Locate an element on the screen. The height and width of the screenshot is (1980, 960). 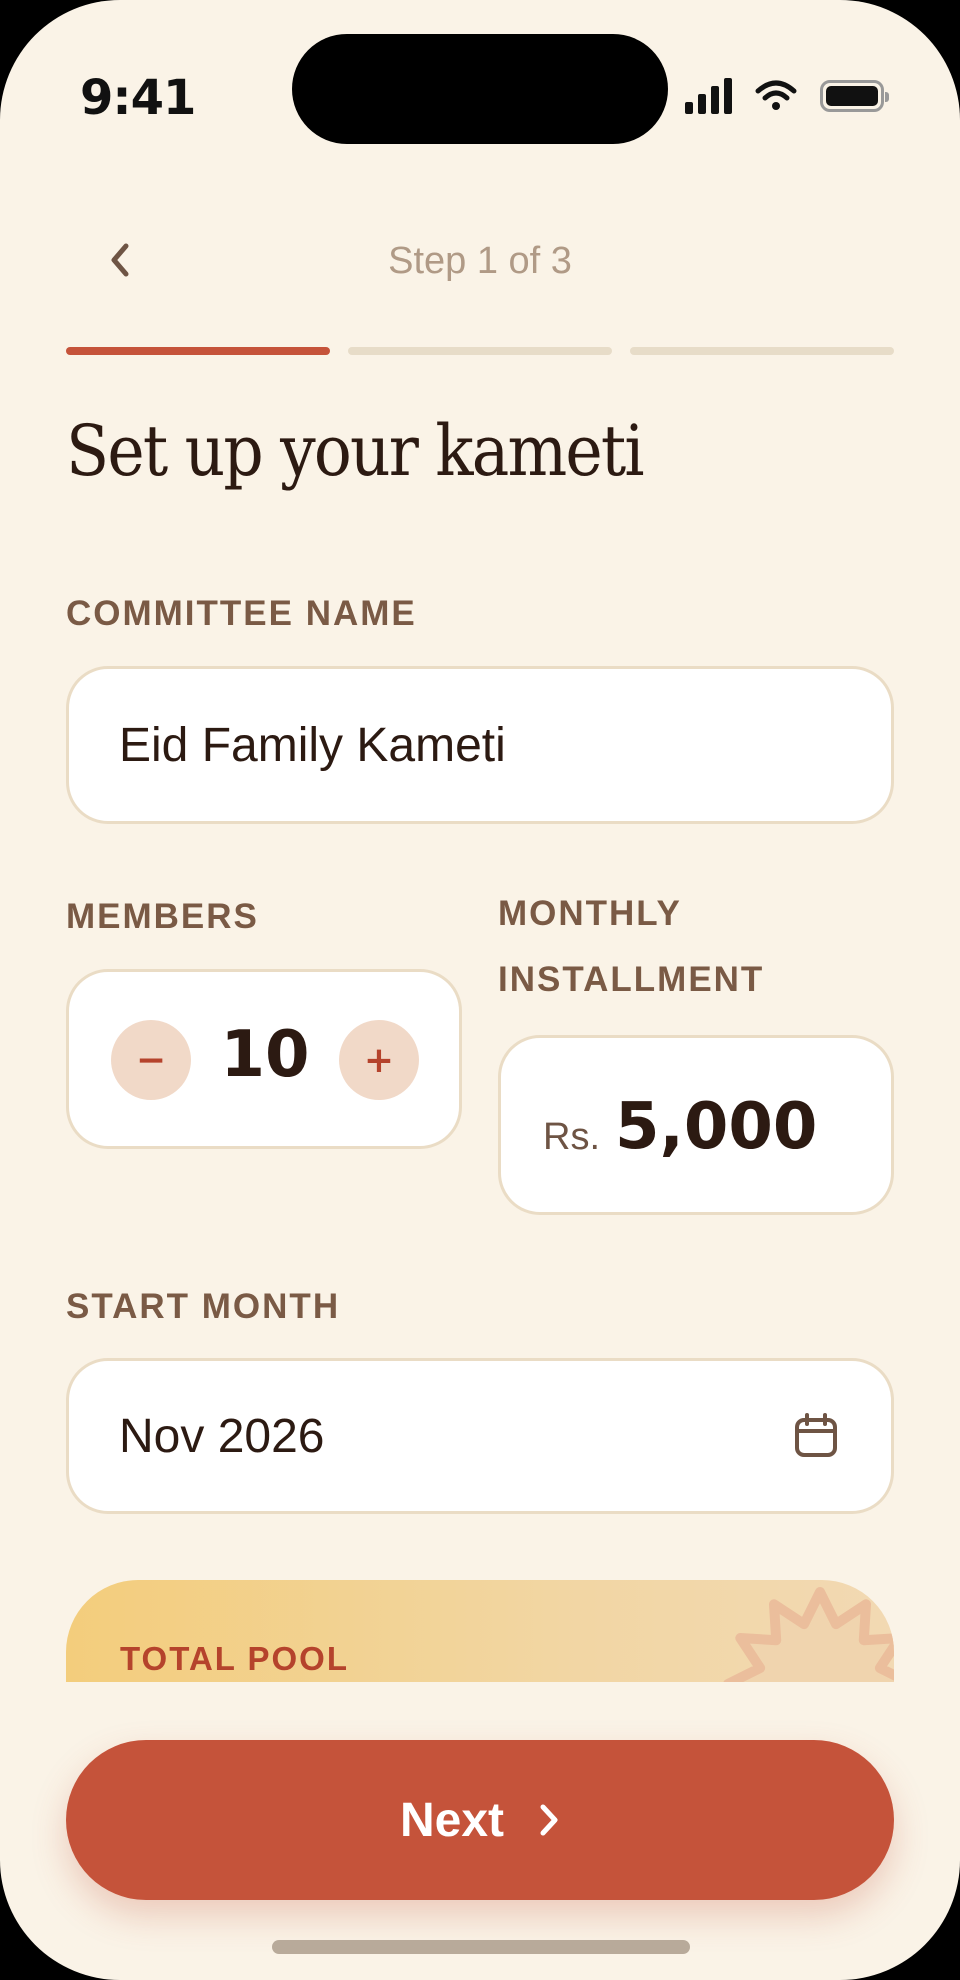
installment-amount: 5,000 is located at coordinates (716, 1127).